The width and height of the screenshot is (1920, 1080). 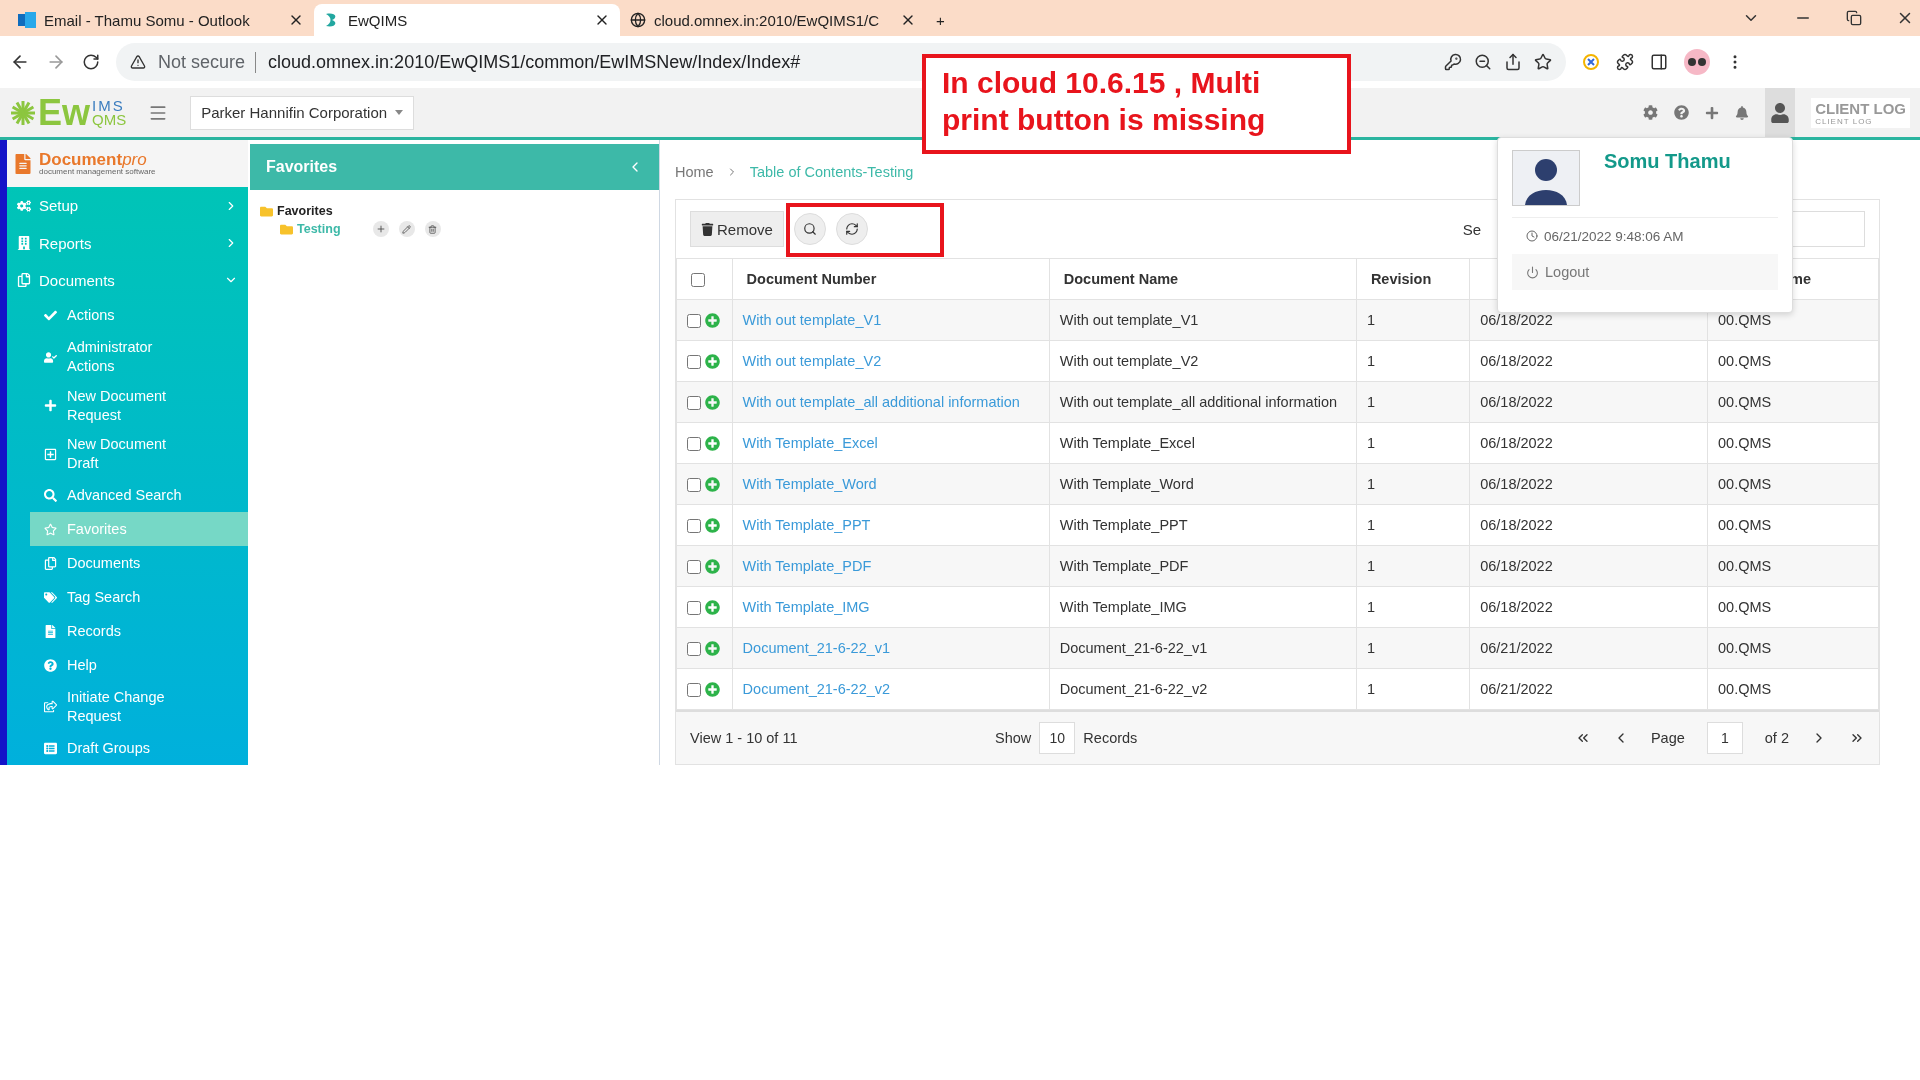 What do you see at coordinates (698, 280) in the screenshot?
I see `select-all-checkbox` at bounding box center [698, 280].